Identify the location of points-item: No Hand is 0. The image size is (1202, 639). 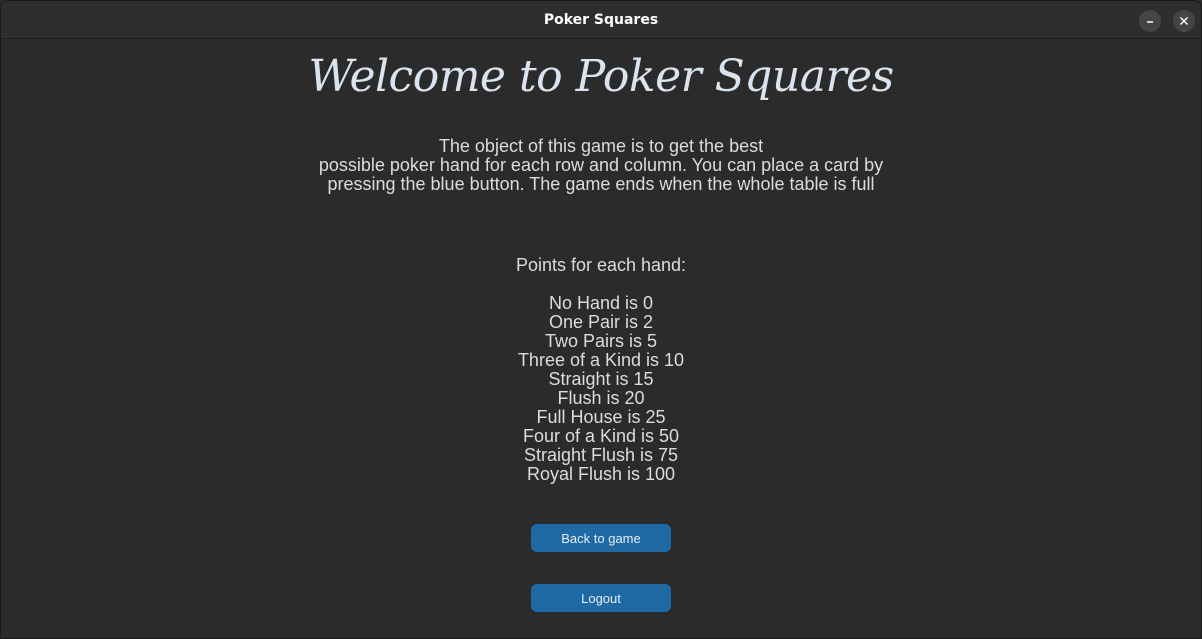
(601, 303).